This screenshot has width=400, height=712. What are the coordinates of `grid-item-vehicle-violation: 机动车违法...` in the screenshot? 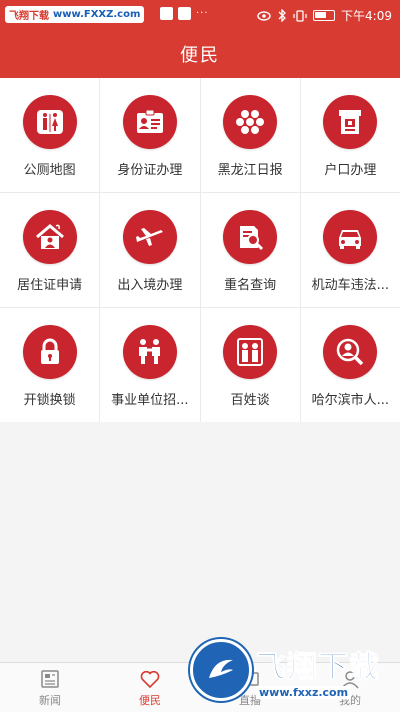 It's located at (350, 250).